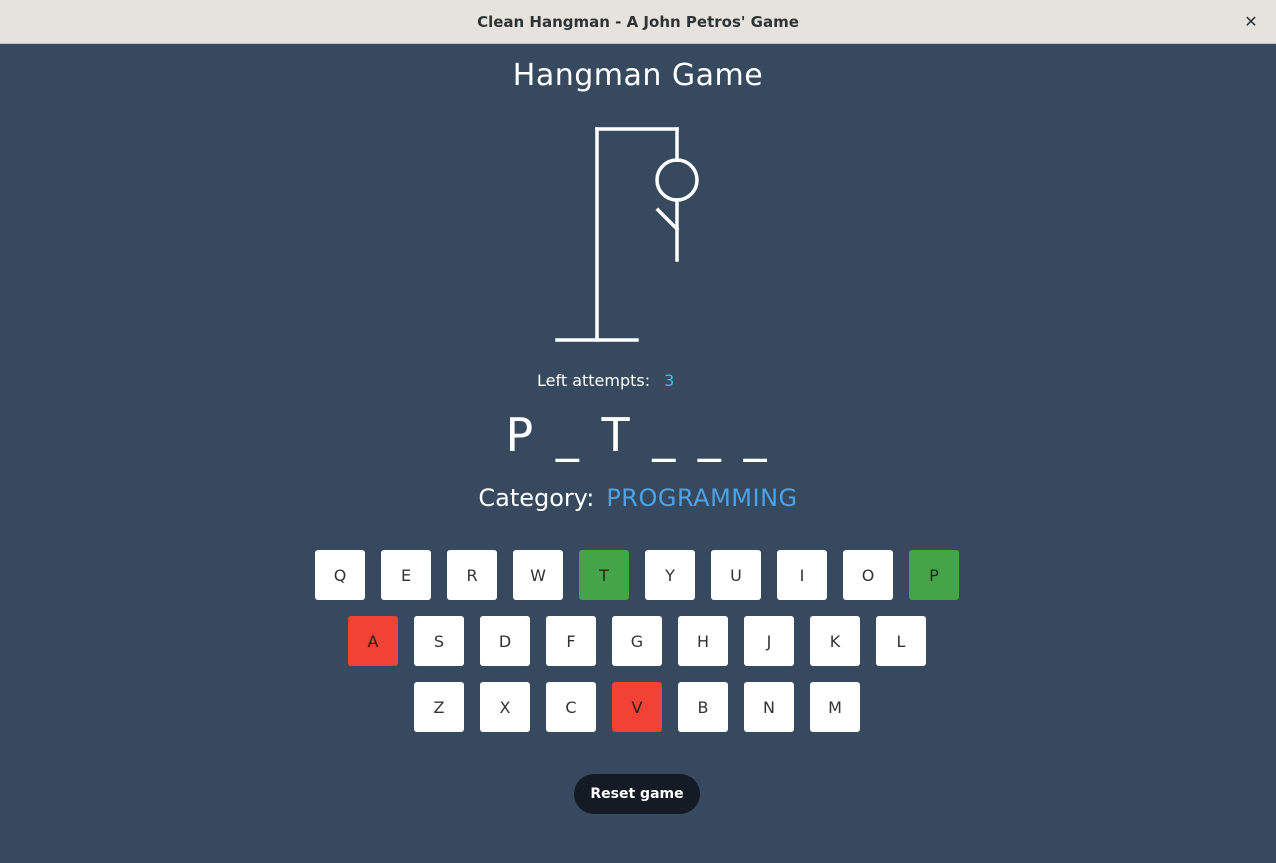  What do you see at coordinates (670, 575) in the screenshot?
I see `key-y: Y` at bounding box center [670, 575].